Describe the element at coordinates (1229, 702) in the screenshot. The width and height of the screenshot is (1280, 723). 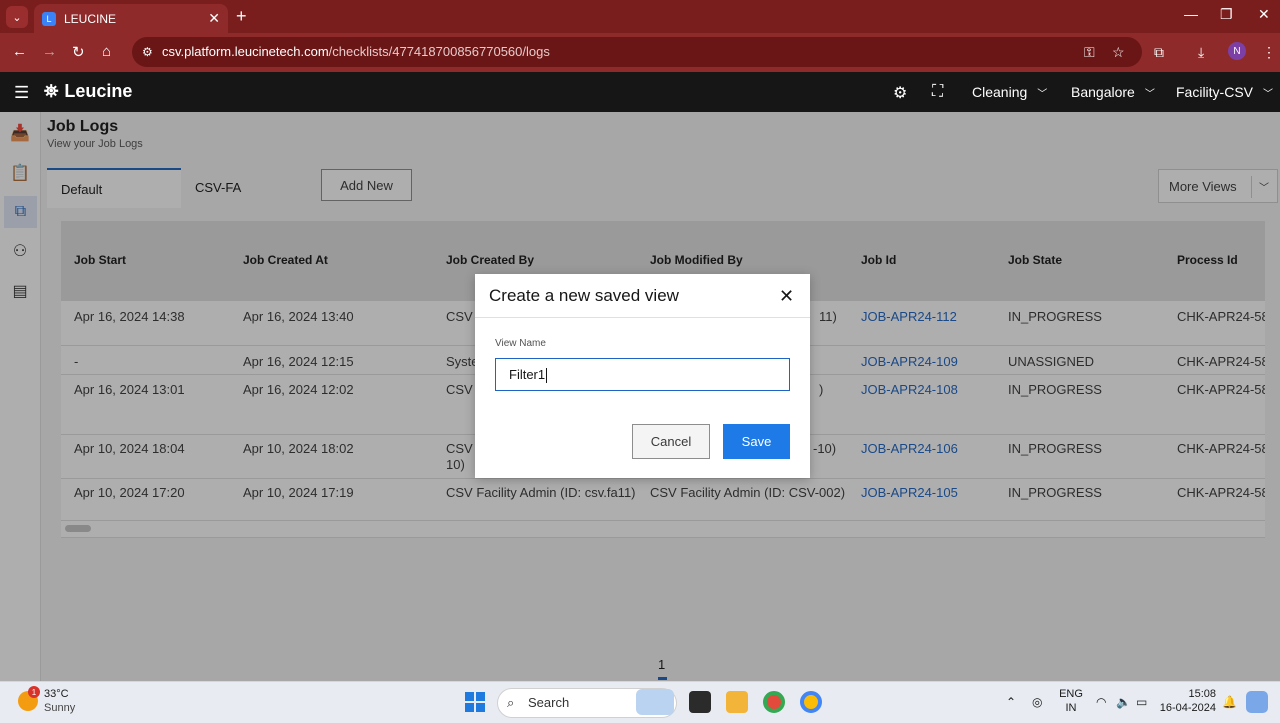
I see `notifications-bell-icon: 🔔` at that location.